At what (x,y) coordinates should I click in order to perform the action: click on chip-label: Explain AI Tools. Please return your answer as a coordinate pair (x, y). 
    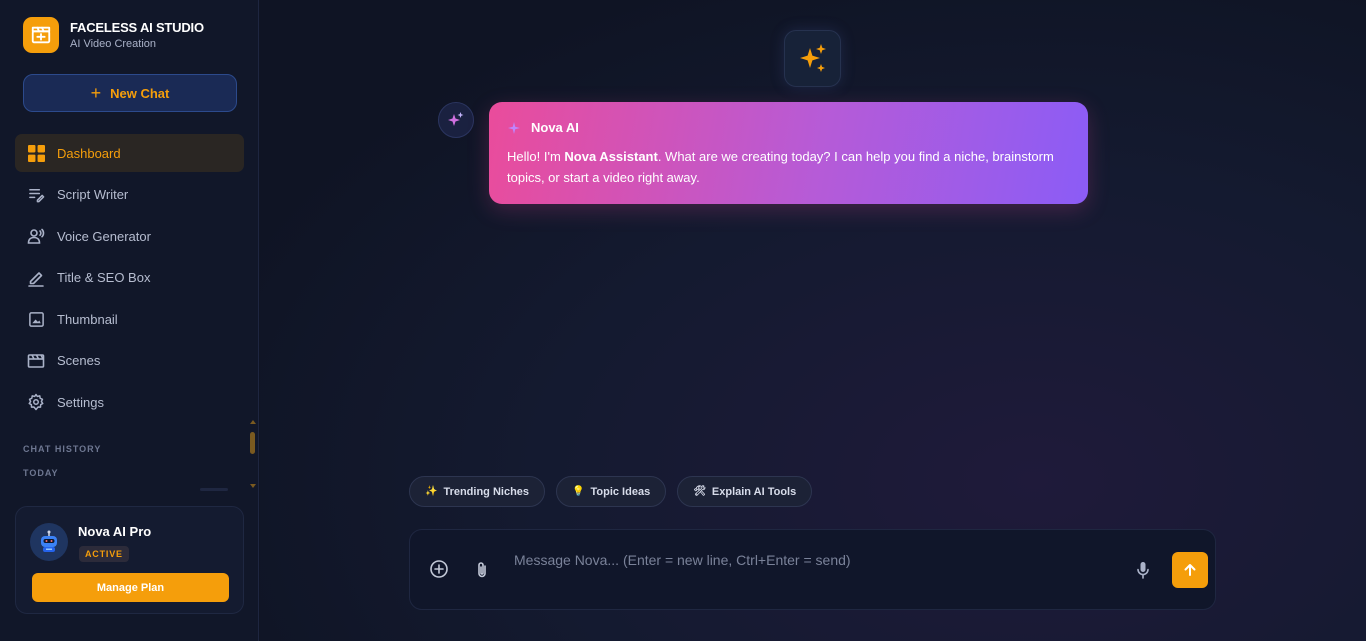
    Looking at the image, I should click on (754, 491).